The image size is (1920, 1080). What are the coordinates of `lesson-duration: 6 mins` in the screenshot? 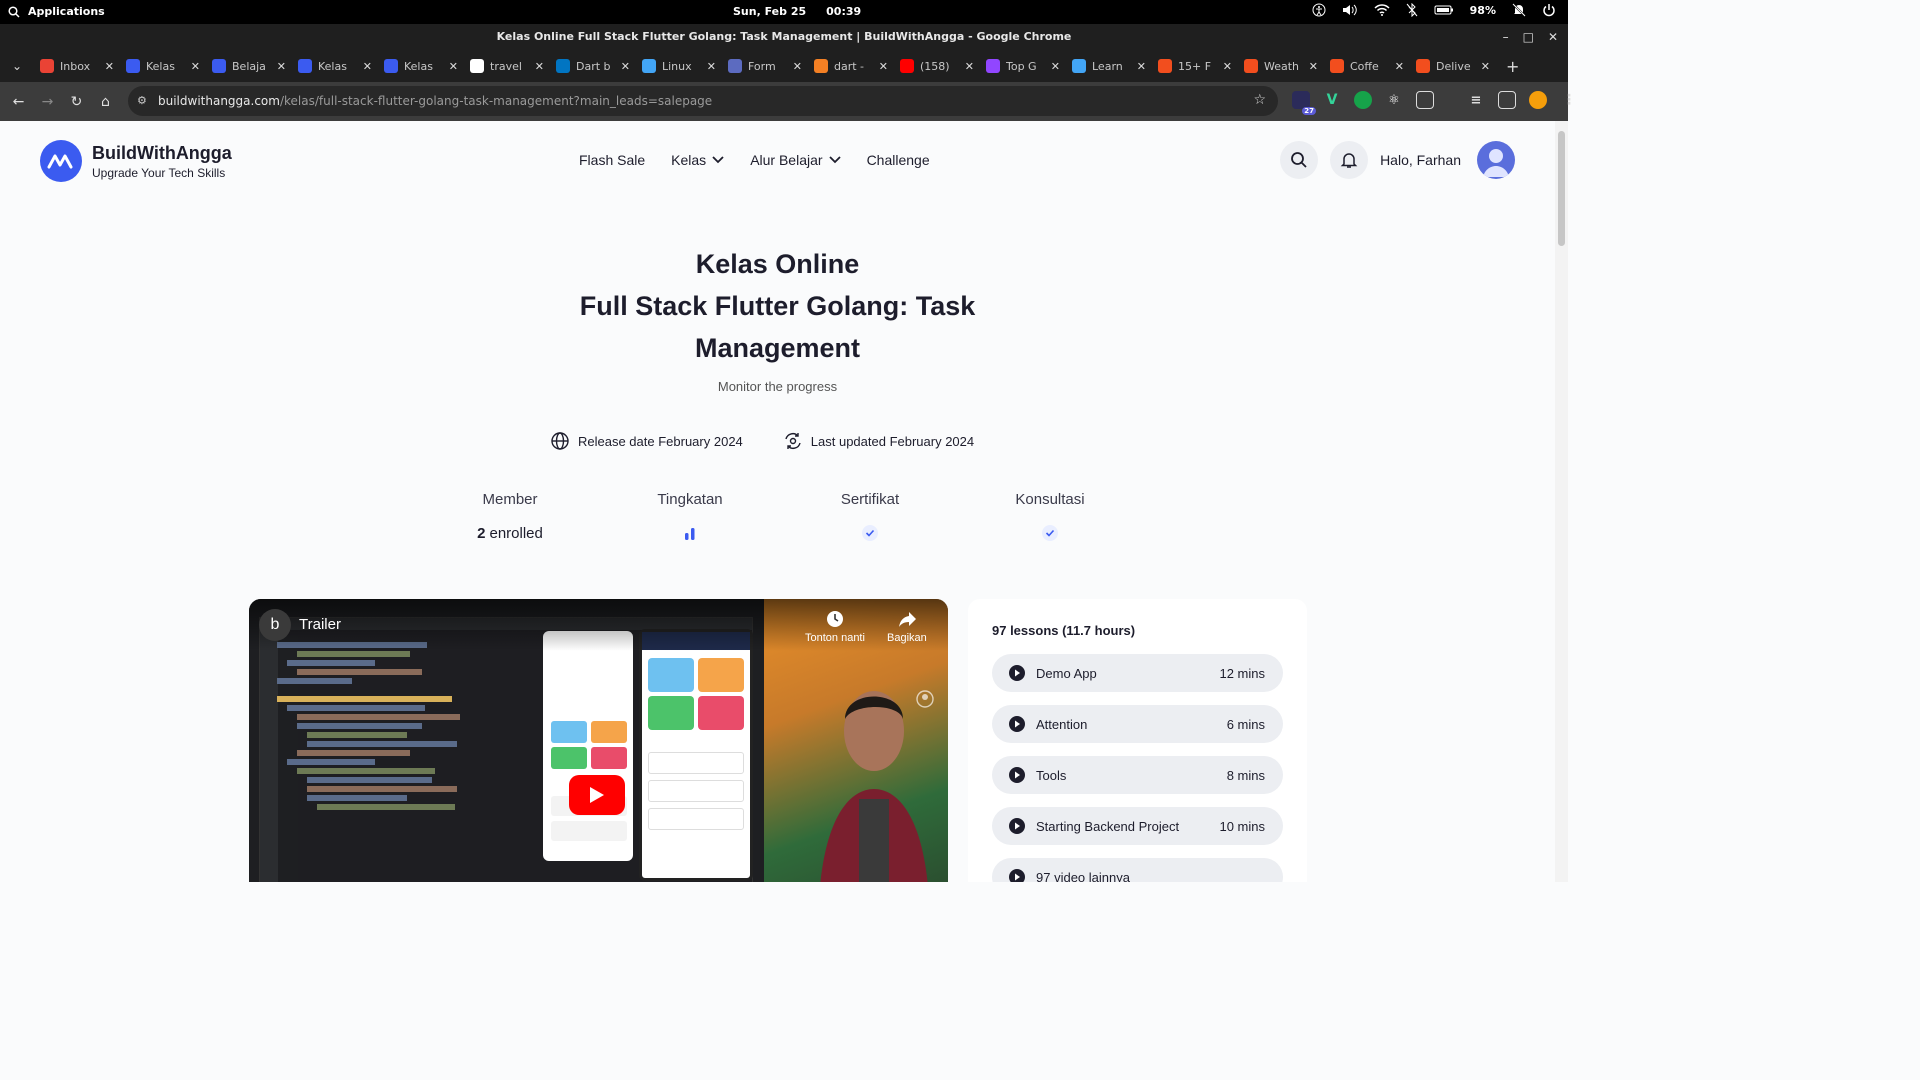 It's located at (1245, 724).